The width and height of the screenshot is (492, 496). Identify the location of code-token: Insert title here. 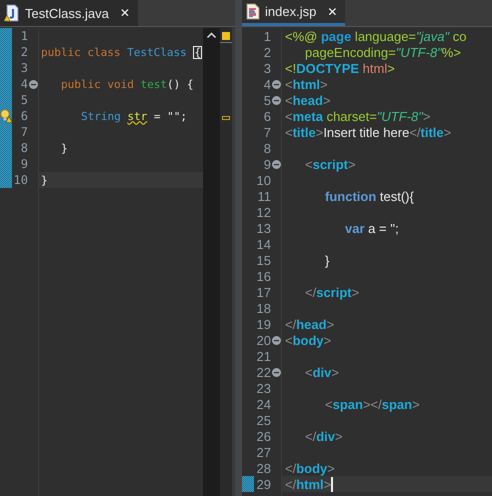
(366, 132).